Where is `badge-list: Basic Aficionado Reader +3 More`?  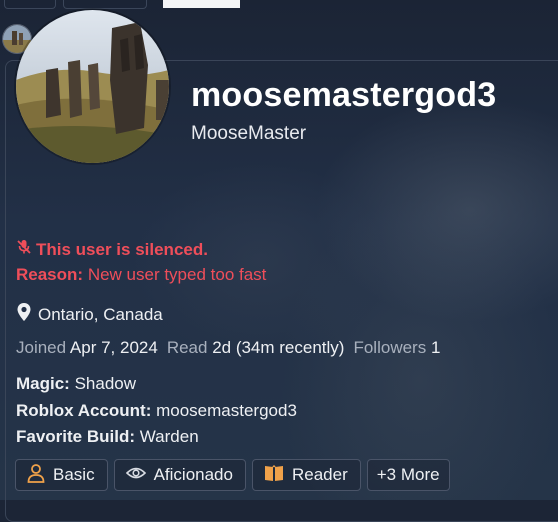
badge-list: Basic Aficionado Reader +3 More is located at coordinates (232, 475).